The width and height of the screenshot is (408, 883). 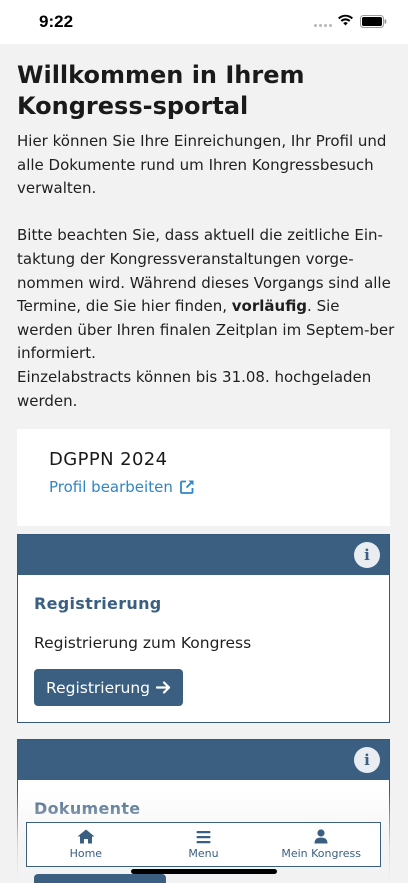 I want to click on edit-profile-label: Profil bearbeiten, so click(x=111, y=487).